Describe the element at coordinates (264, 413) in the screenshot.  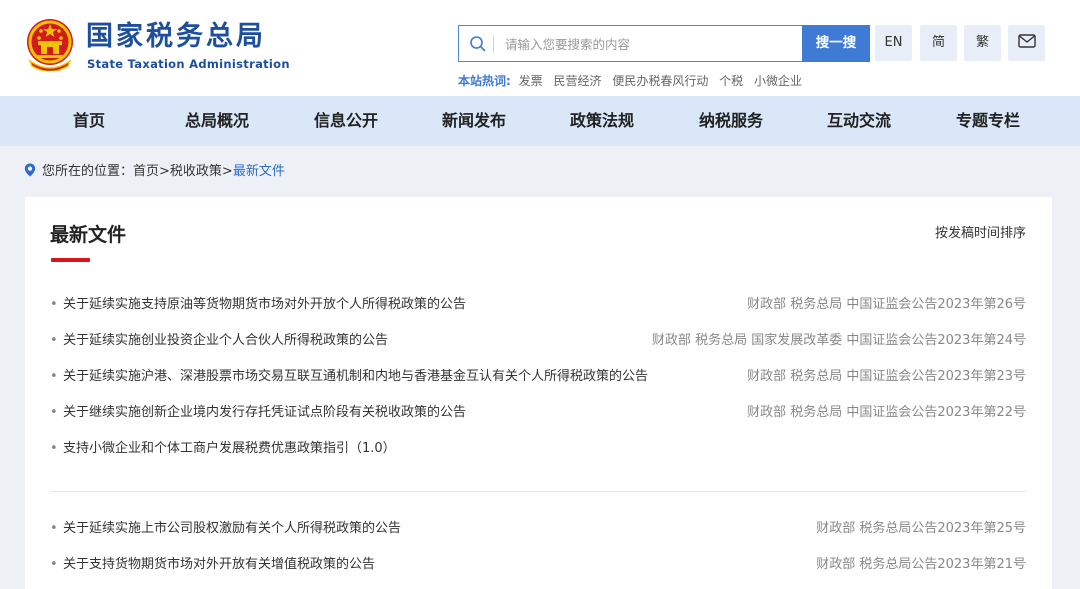
I see `document-title-link: 关于继续实施创新企业境内发行存托凭证试点阶段有关税收政策的公告` at that location.